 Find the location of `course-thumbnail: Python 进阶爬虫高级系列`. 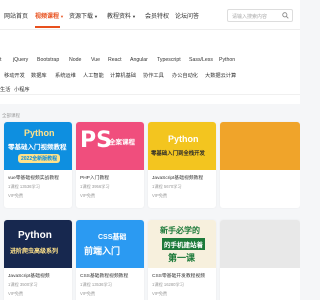

course-thumbnail: Python 进阶爬虫高级系列 is located at coordinates (38, 244).